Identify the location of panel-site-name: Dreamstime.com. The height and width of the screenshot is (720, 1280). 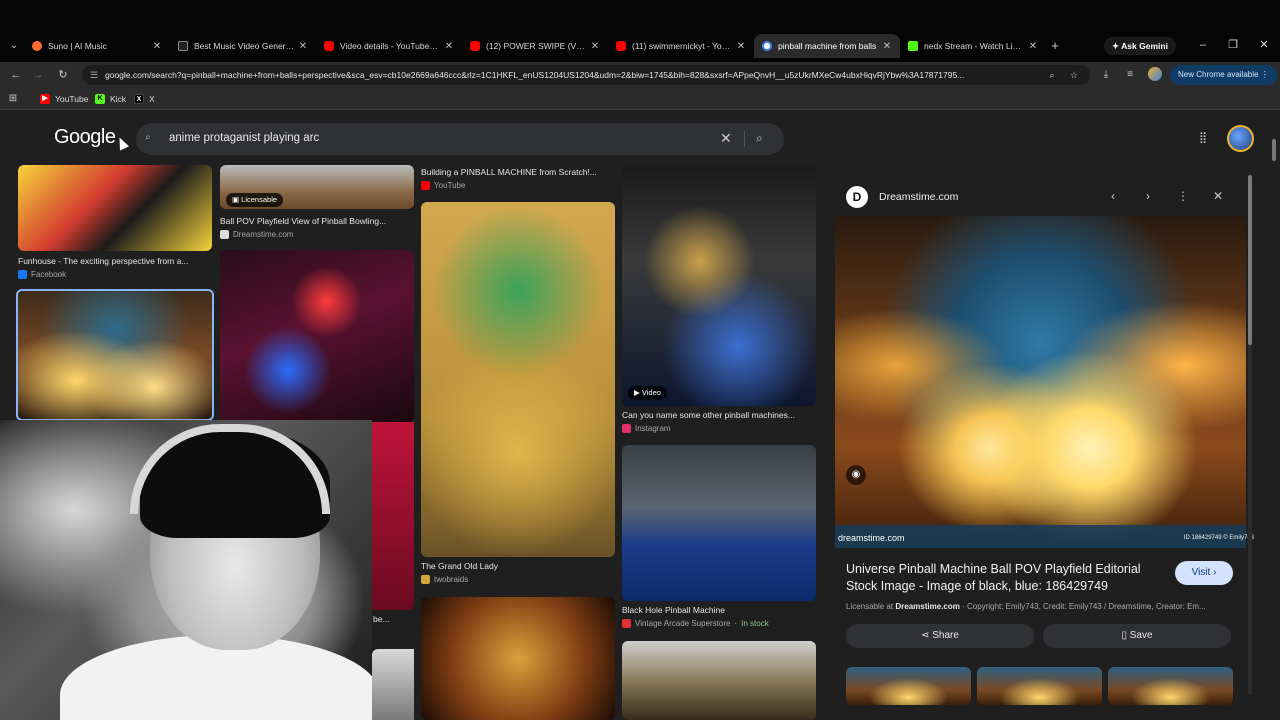
(918, 197).